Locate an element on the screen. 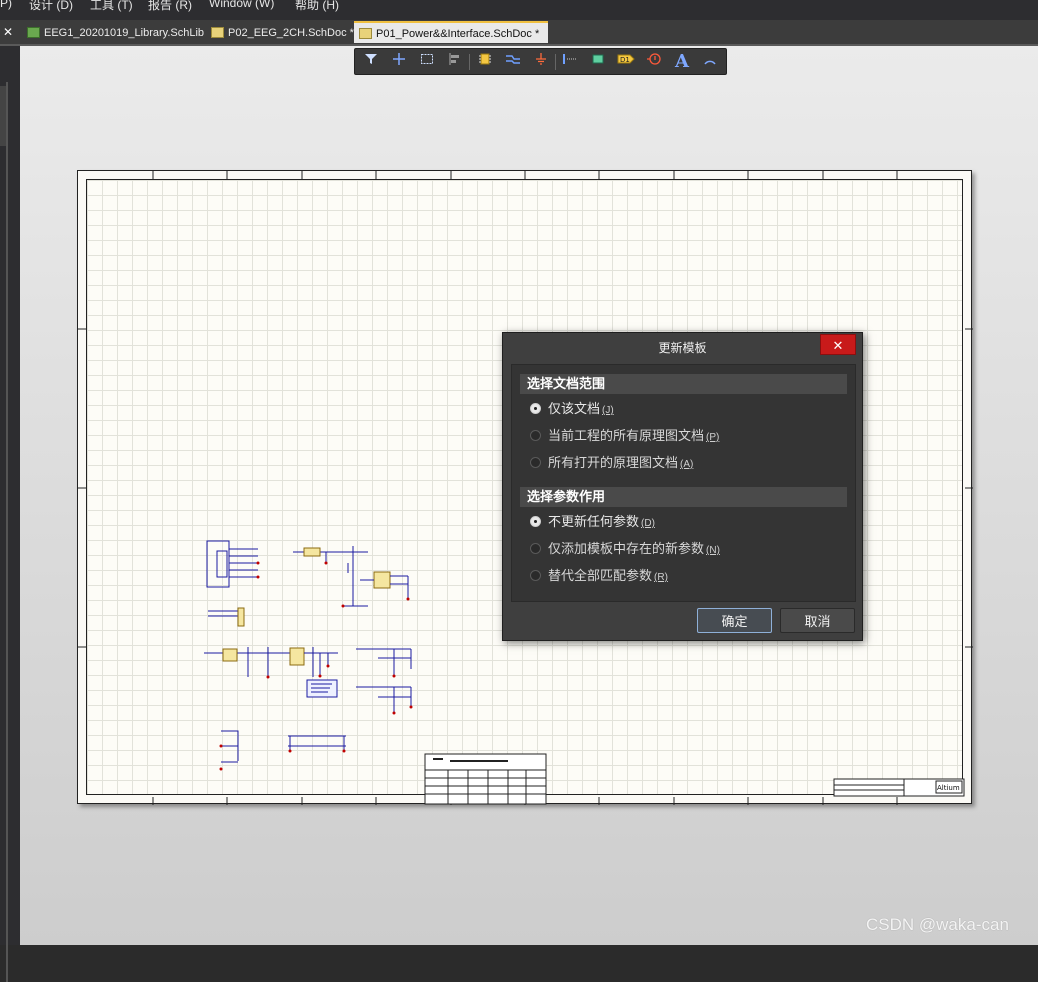  tab-p01-active: P01_Power&&Interface.SchDoc * is located at coordinates (451, 32).